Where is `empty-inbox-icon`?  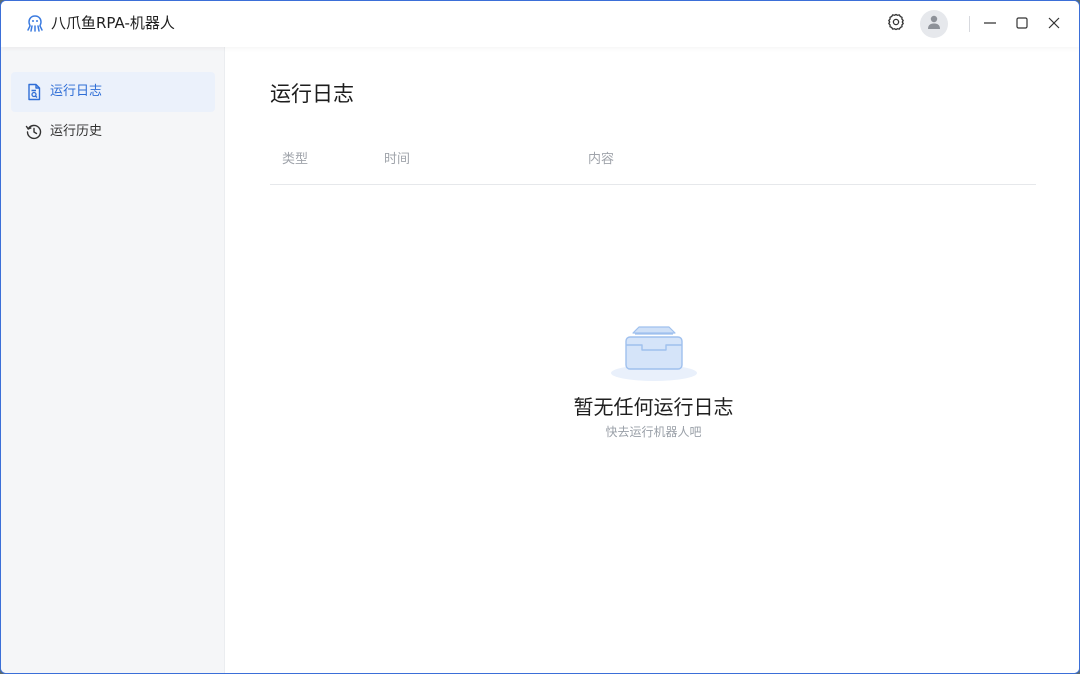 empty-inbox-icon is located at coordinates (654, 354).